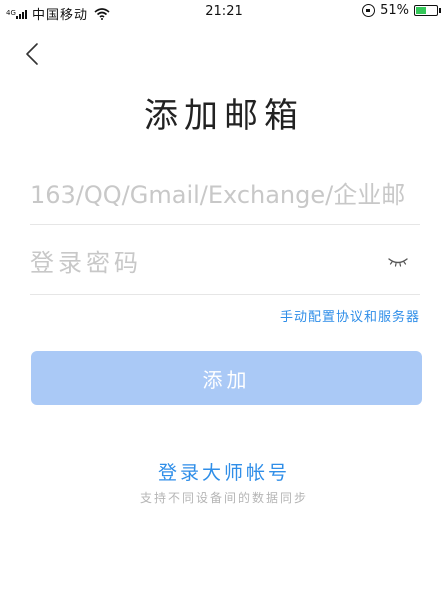 The width and height of the screenshot is (448, 593). Describe the element at coordinates (200, 263) in the screenshot. I see `password-field` at that location.